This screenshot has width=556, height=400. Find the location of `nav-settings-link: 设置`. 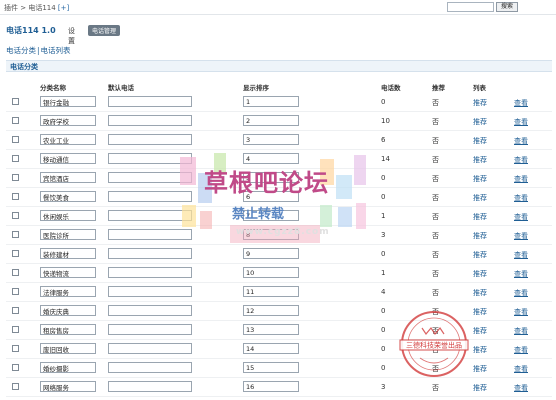

nav-settings-link: 设置 is located at coordinates (71, 36).